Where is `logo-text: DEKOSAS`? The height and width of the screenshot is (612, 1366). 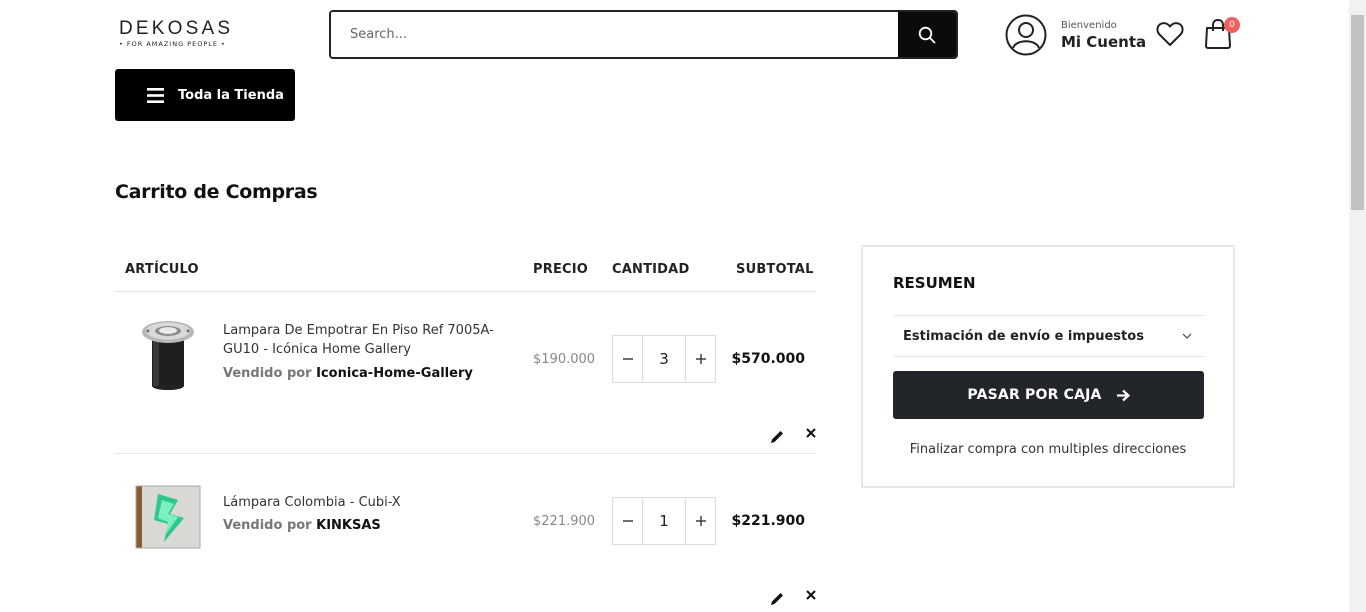 logo-text: DEKOSAS is located at coordinates (176, 28).